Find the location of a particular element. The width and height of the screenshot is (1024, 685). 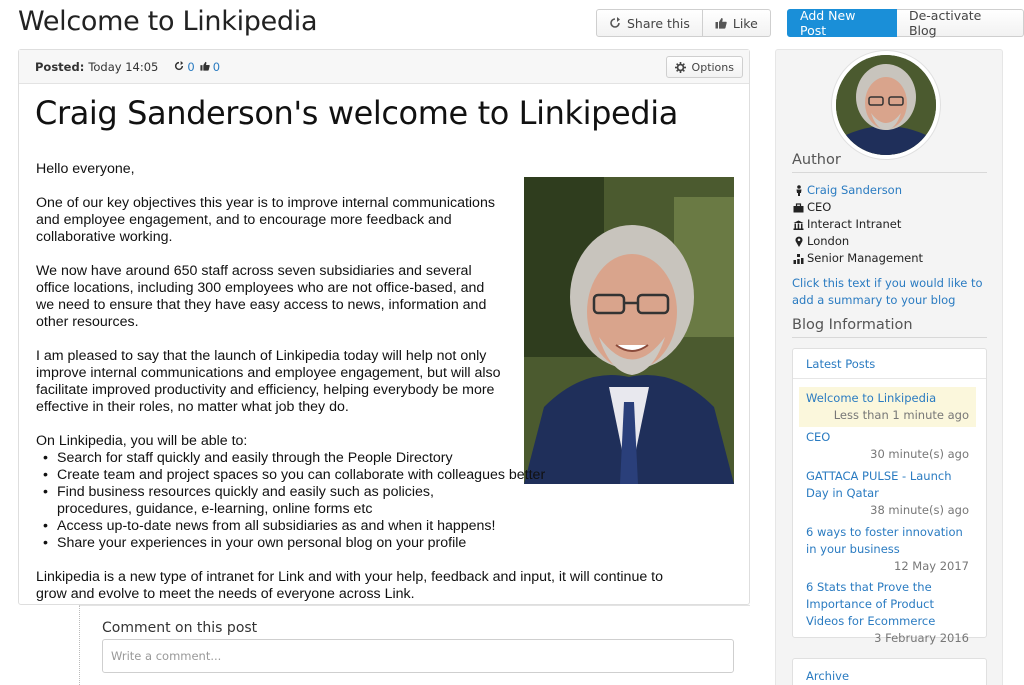

share-label: Share this is located at coordinates (658, 23).